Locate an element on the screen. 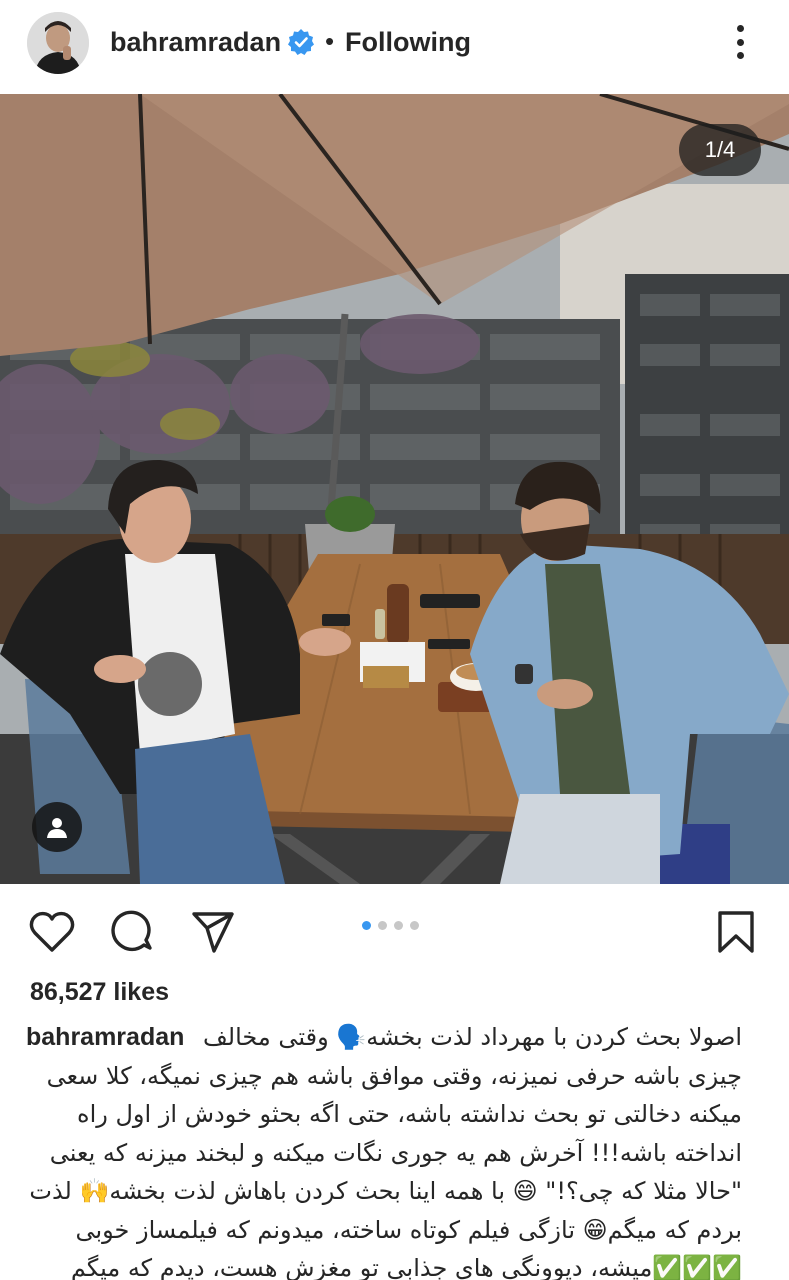  user-tag-icon is located at coordinates (57, 827).